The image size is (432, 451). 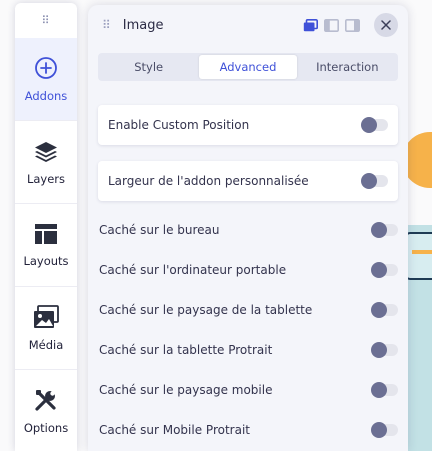 I want to click on tools-icon, so click(x=45, y=400).